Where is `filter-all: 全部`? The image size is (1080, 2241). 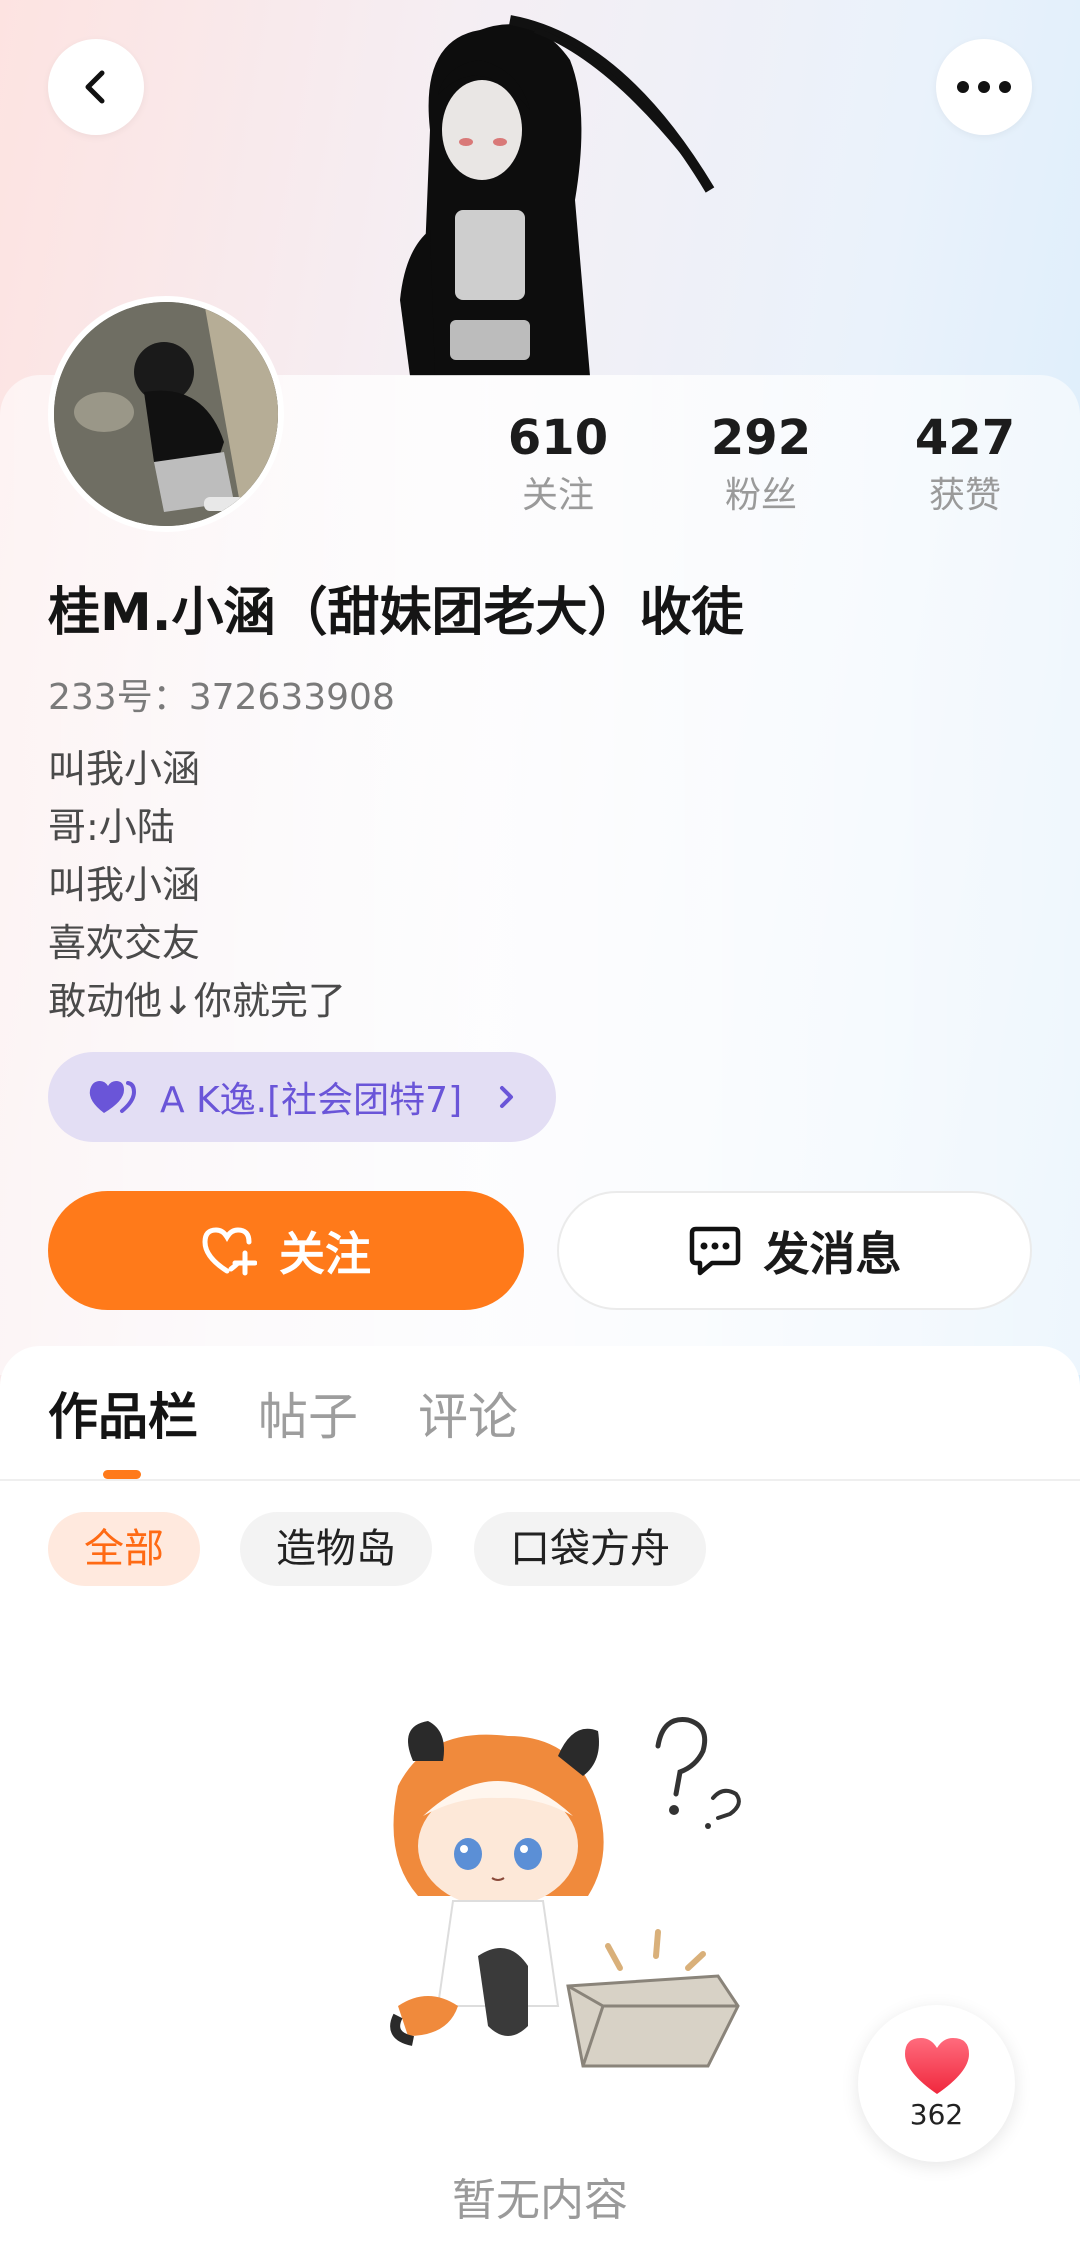
filter-all: 全部 is located at coordinates (124, 1549).